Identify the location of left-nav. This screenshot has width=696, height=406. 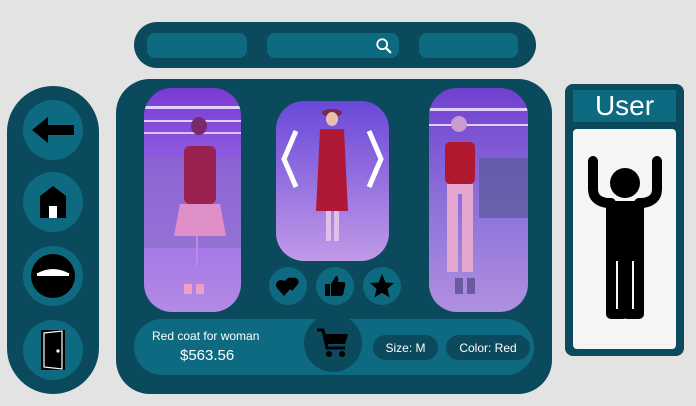
(53, 240).